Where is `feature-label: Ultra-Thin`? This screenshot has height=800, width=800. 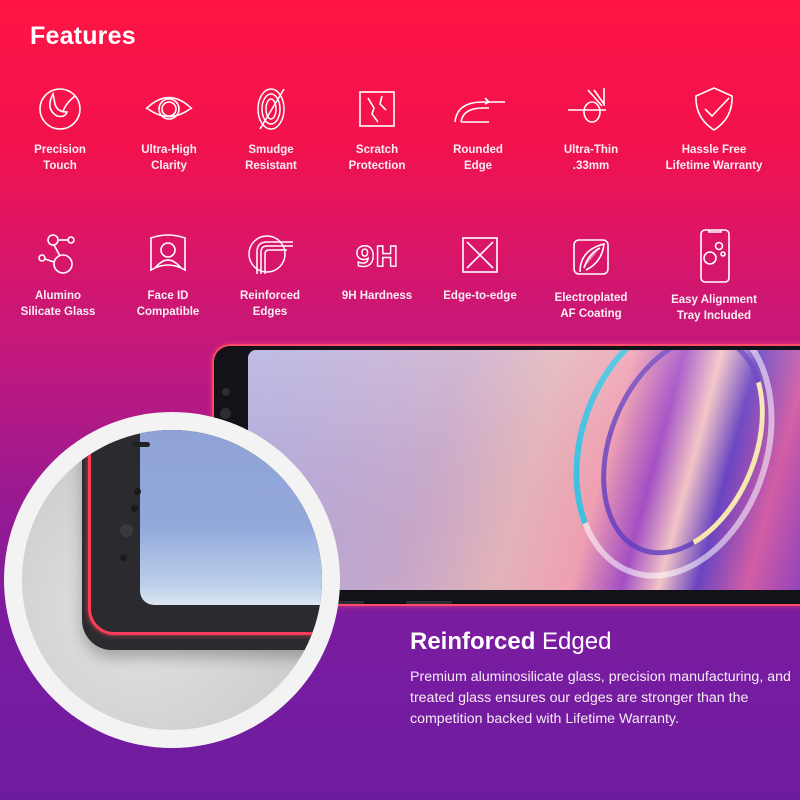
feature-label: Ultra-Thin is located at coordinates (591, 150).